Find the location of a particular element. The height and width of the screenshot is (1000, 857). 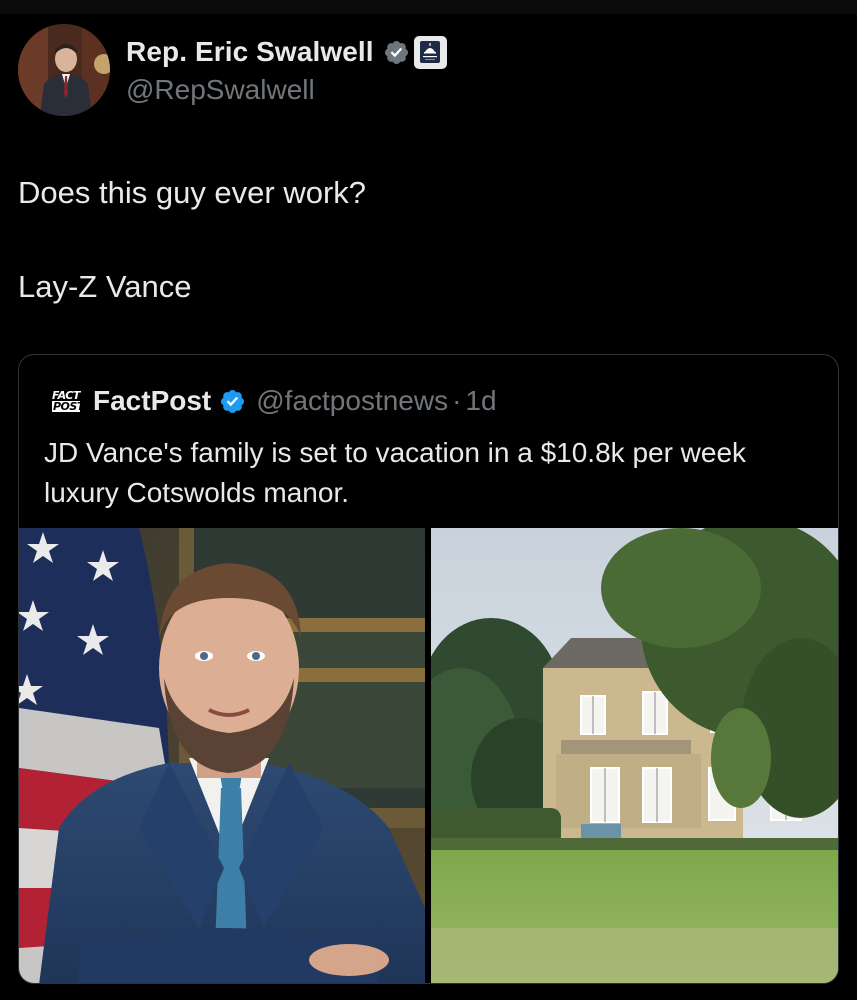

capitol-icon is located at coordinates (430, 52).